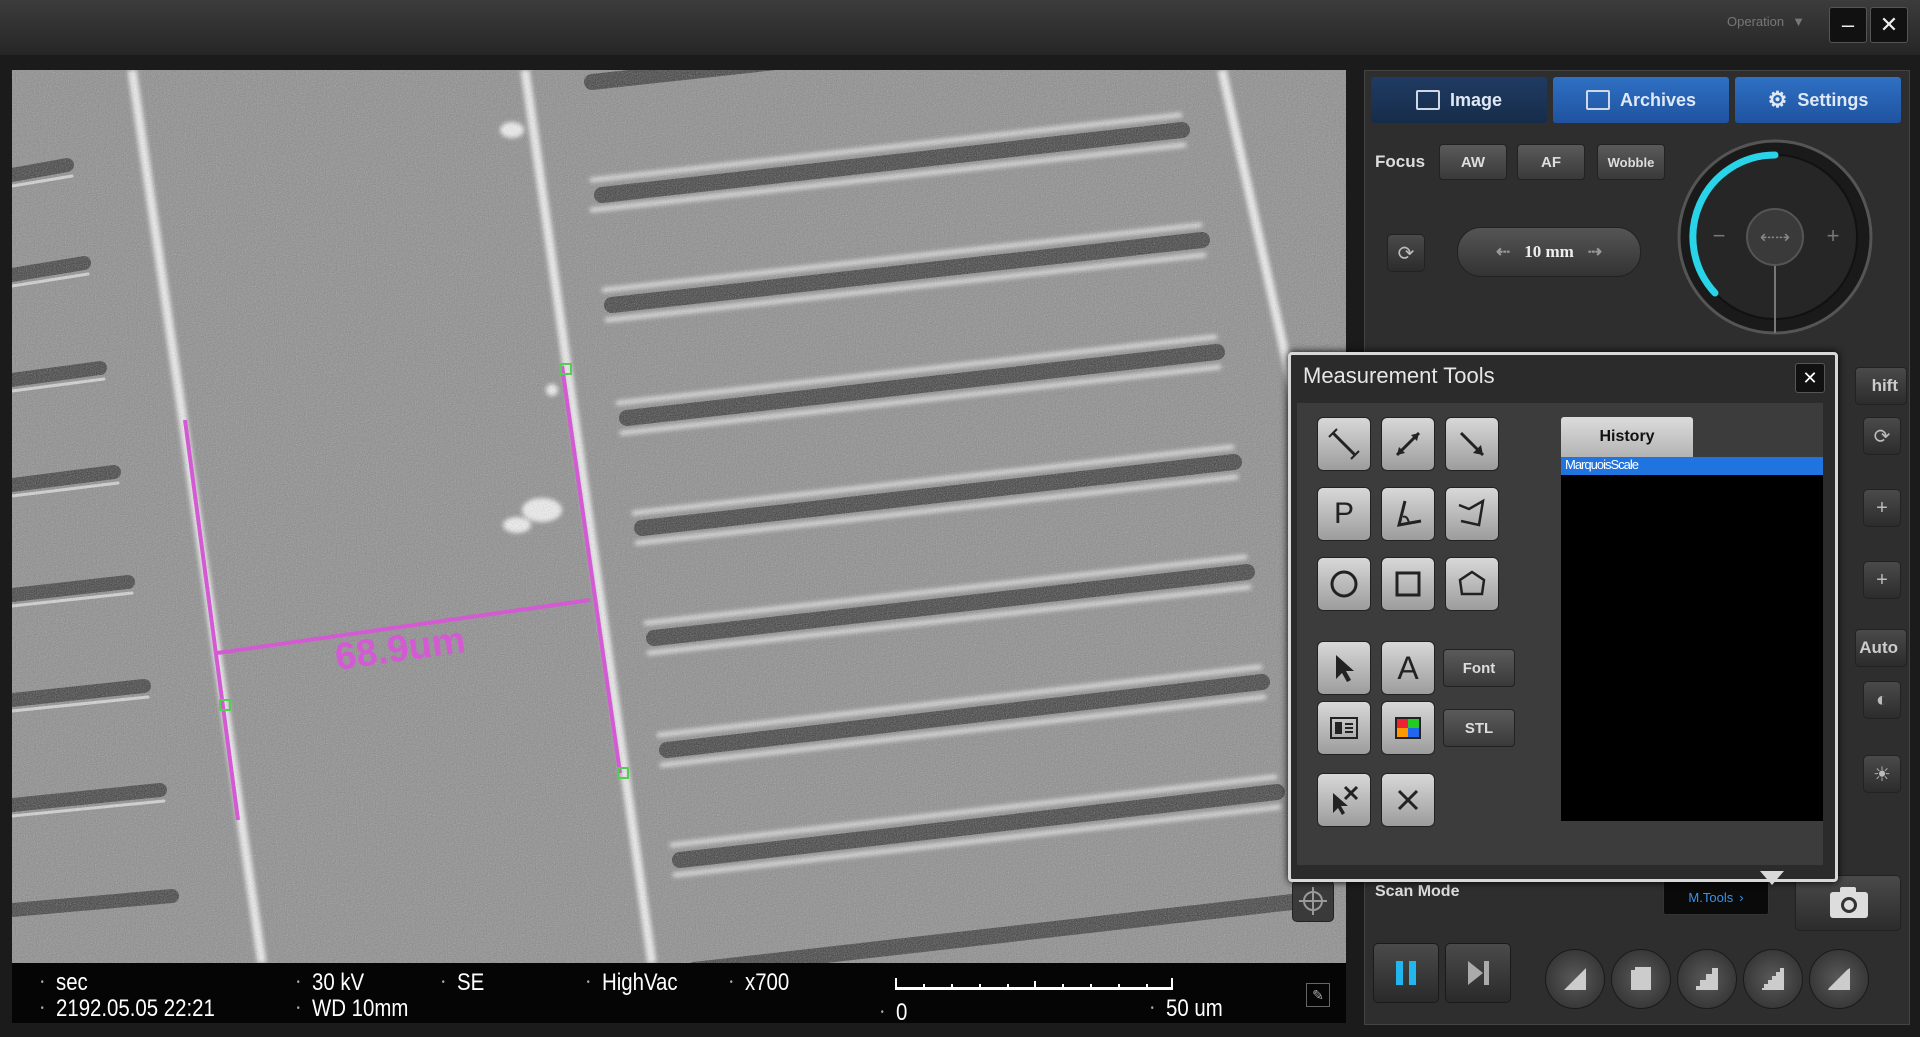  Describe the element at coordinates (1881, 648) in the screenshot. I see `auto-button: Auto` at that location.